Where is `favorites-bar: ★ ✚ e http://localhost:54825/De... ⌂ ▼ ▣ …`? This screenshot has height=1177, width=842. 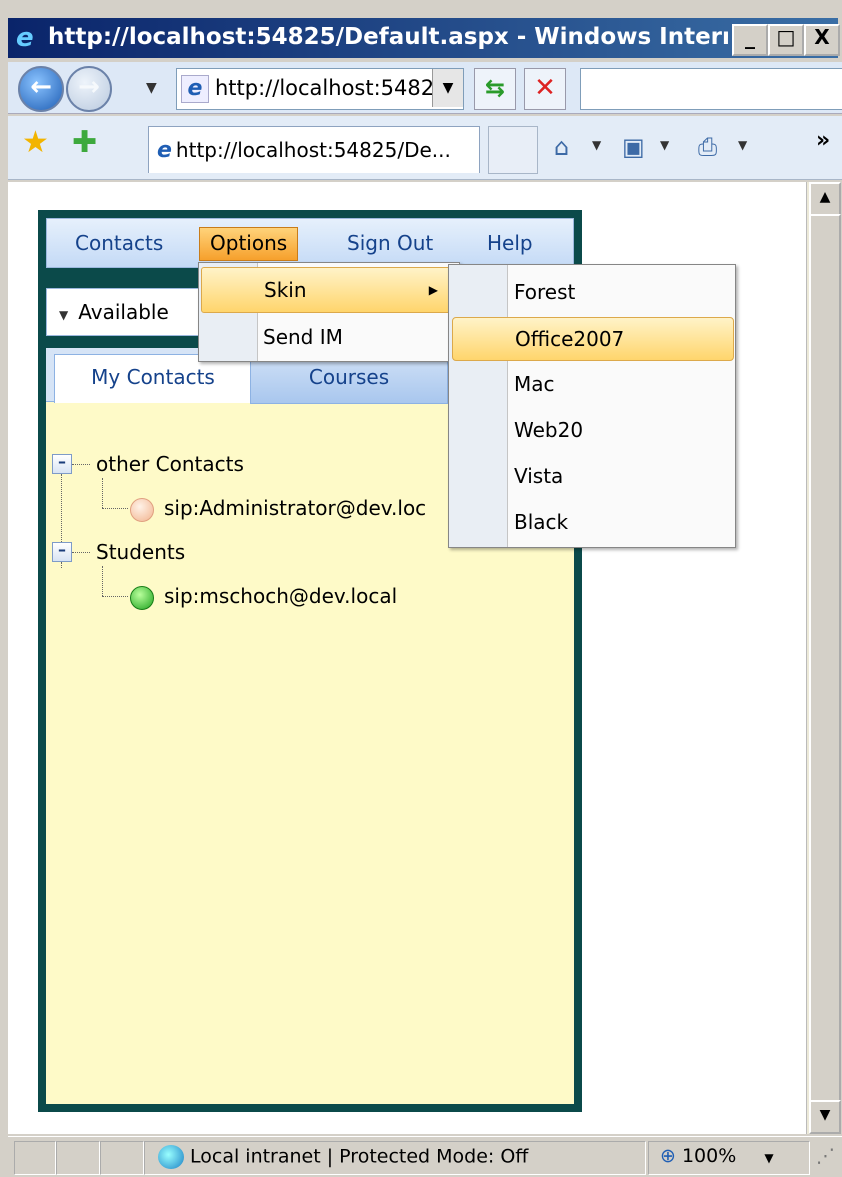 favorites-bar: ★ ✚ e http://localhost:54825/De... ⌂ ▼ ▣ … is located at coordinates (425, 148).